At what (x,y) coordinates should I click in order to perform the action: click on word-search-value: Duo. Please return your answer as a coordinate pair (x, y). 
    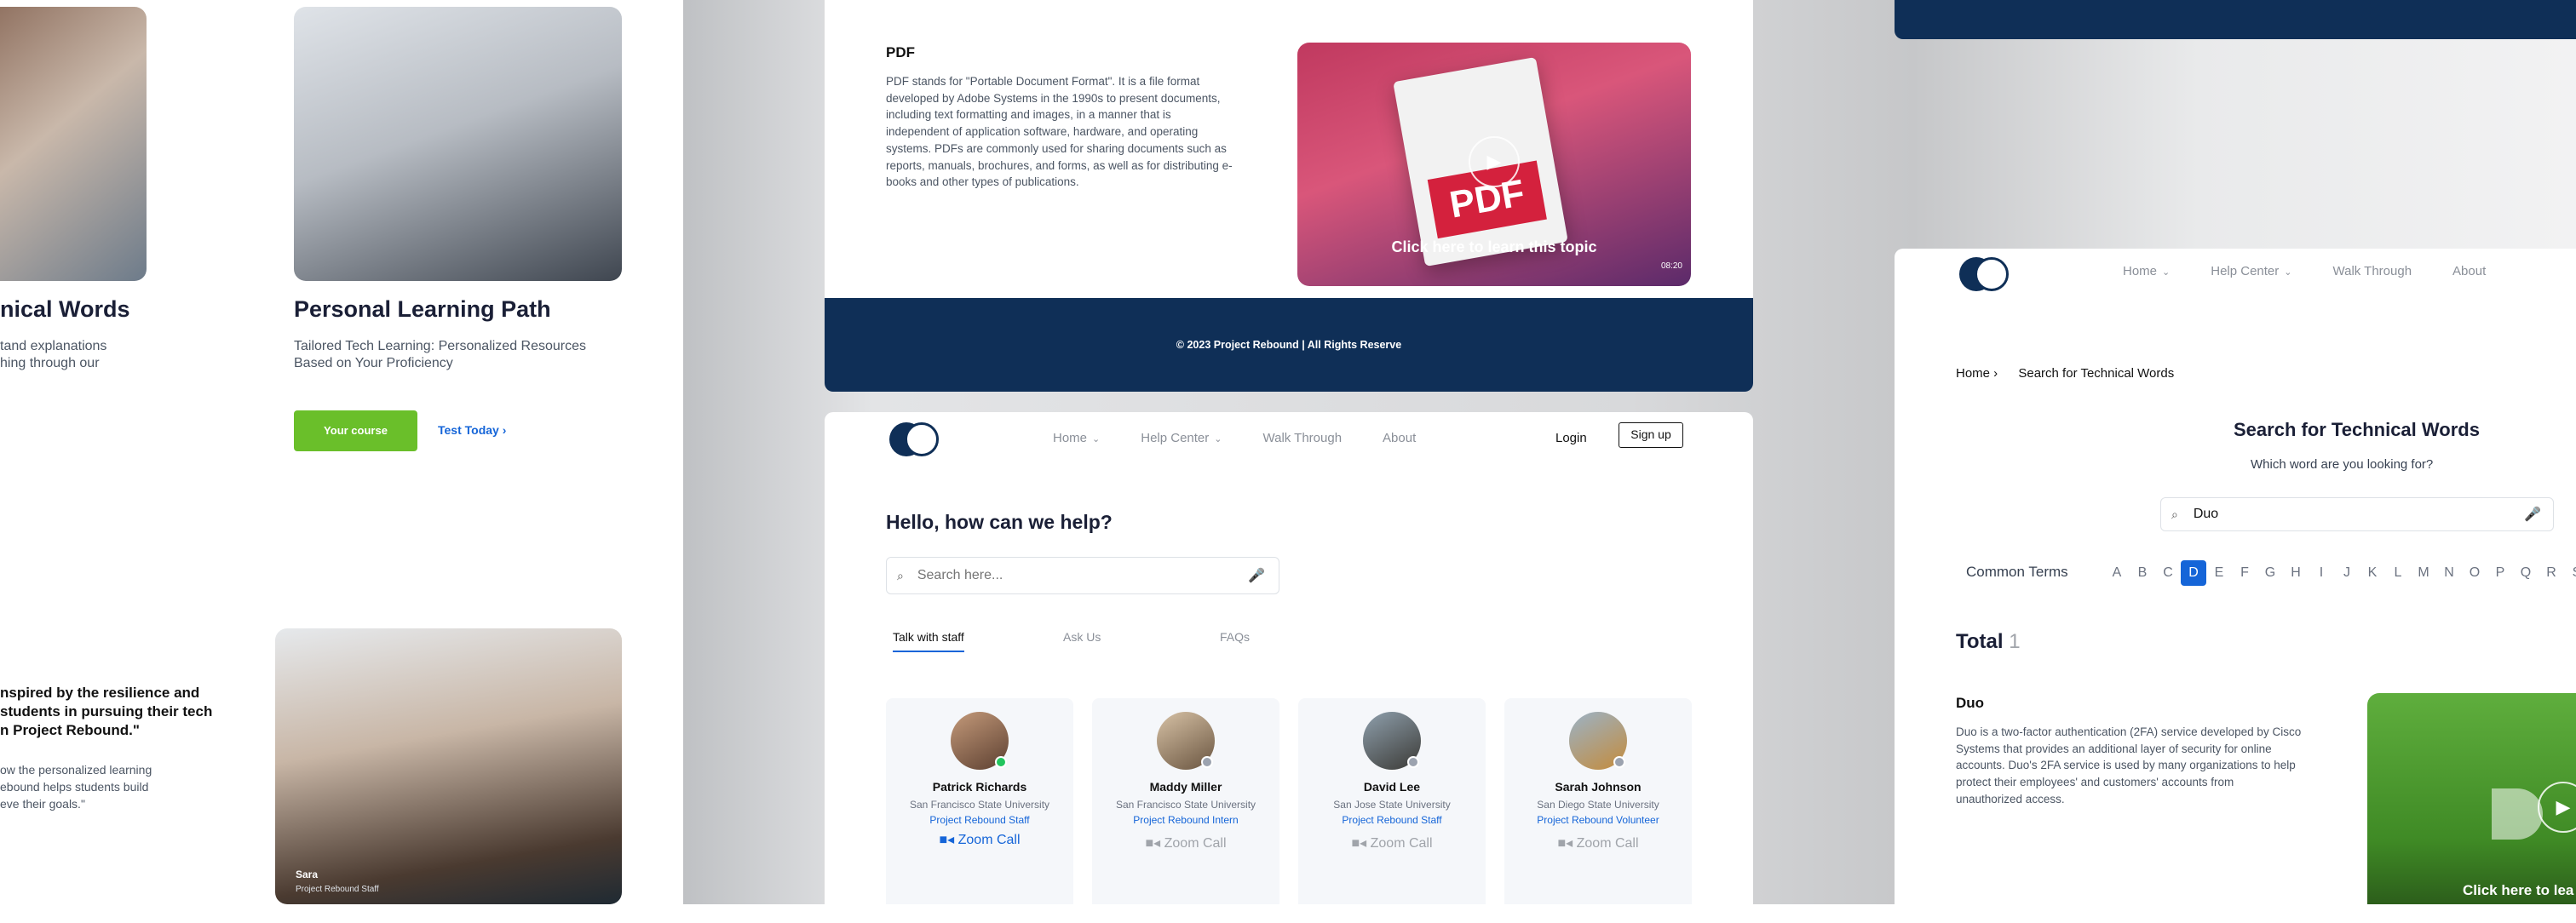
    Looking at the image, I should click on (2359, 514).